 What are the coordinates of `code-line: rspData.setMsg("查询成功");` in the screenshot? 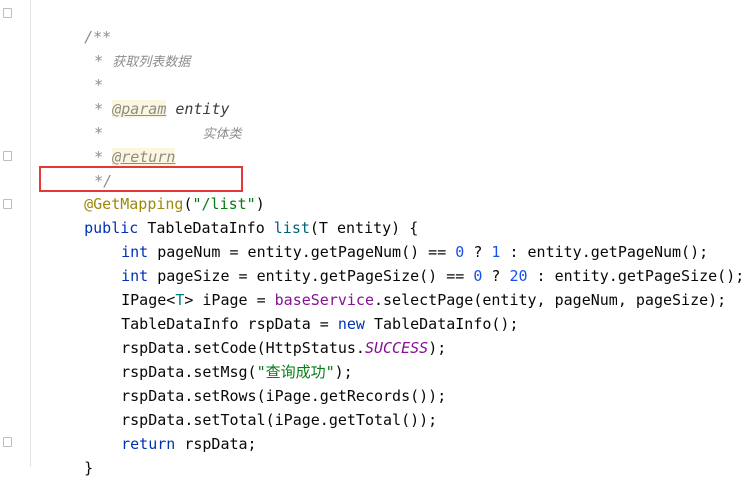 It's located at (237, 372).